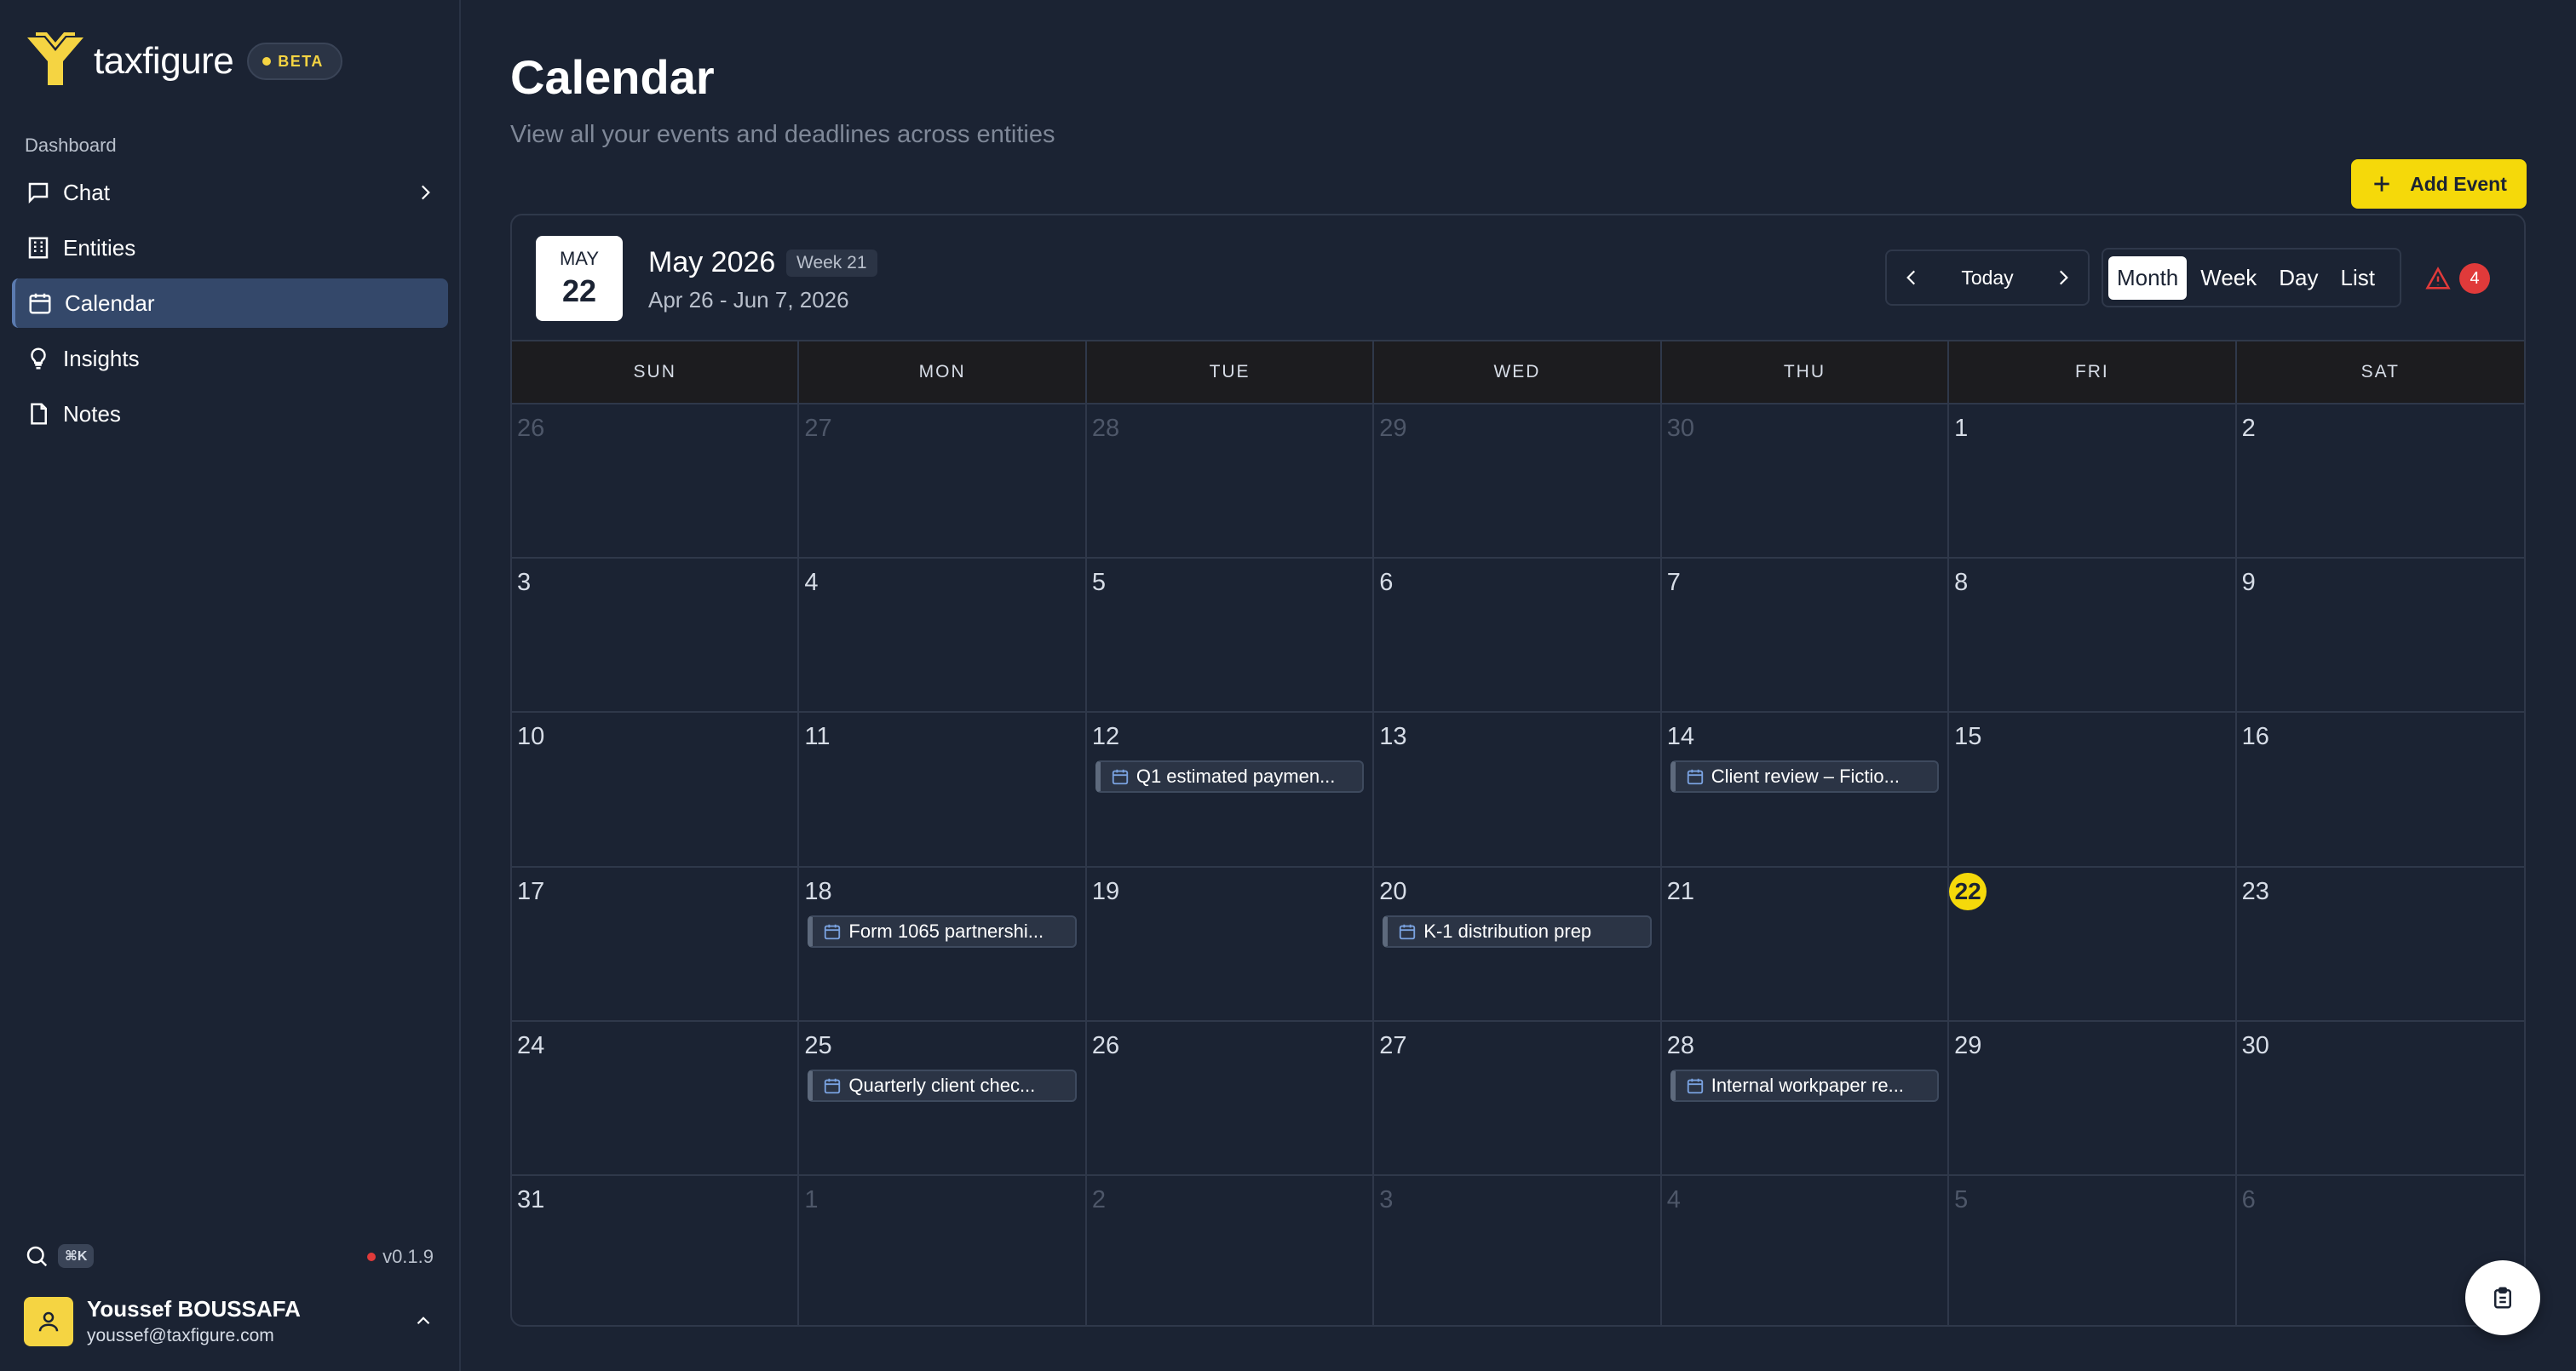 Image resolution: width=2576 pixels, height=1371 pixels. I want to click on shortcut-badge: ⌘K, so click(77, 1256).